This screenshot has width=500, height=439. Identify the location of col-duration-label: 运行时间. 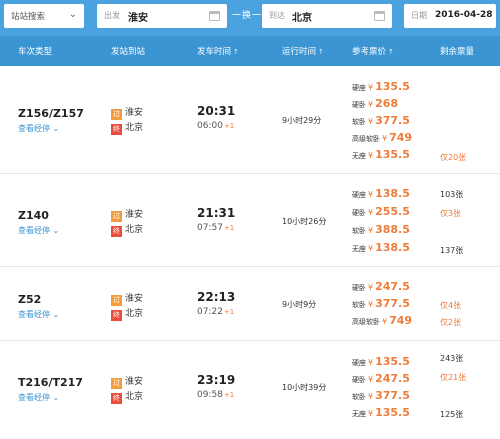
(299, 52).